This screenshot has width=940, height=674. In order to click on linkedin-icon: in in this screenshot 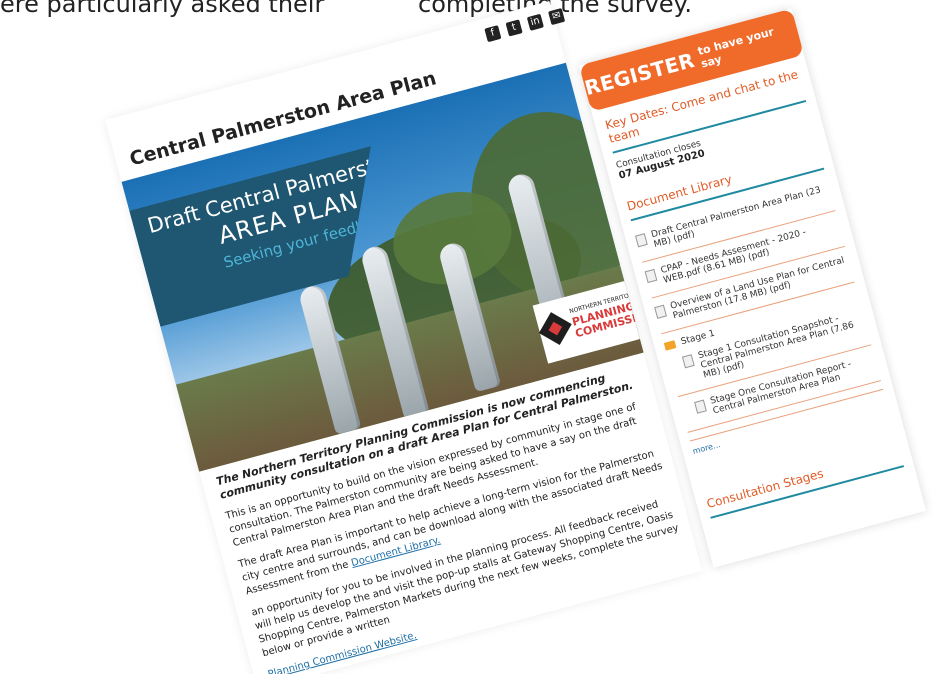, I will do `click(535, 22)`.